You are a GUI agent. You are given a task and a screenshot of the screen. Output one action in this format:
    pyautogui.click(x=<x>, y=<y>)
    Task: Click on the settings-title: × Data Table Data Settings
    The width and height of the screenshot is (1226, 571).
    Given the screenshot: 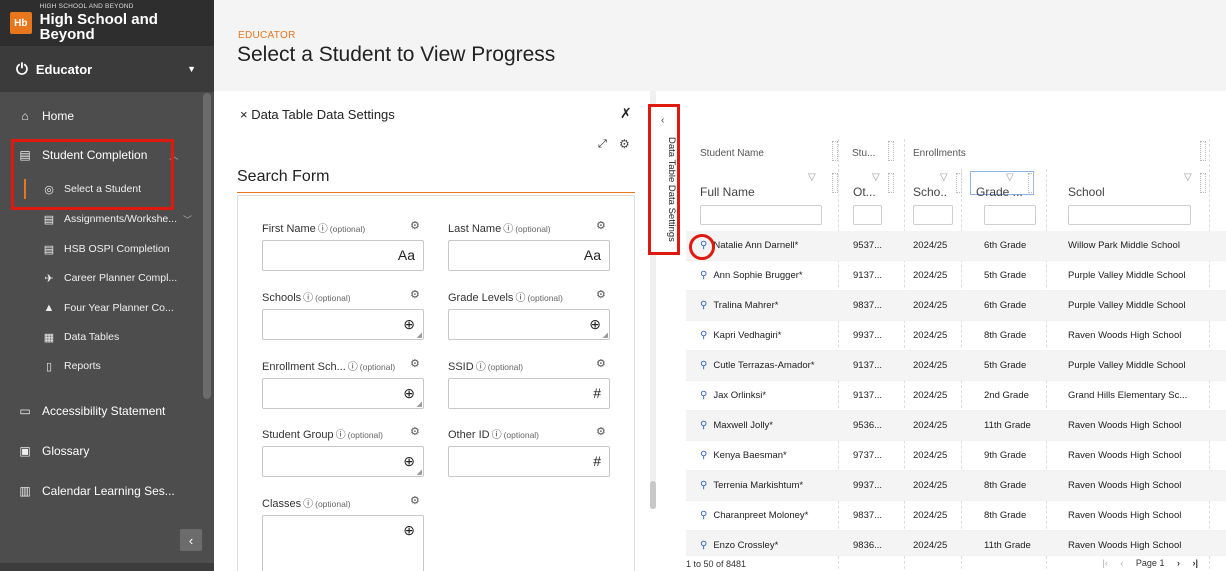 What is the action you would take?
    pyautogui.click(x=317, y=114)
    